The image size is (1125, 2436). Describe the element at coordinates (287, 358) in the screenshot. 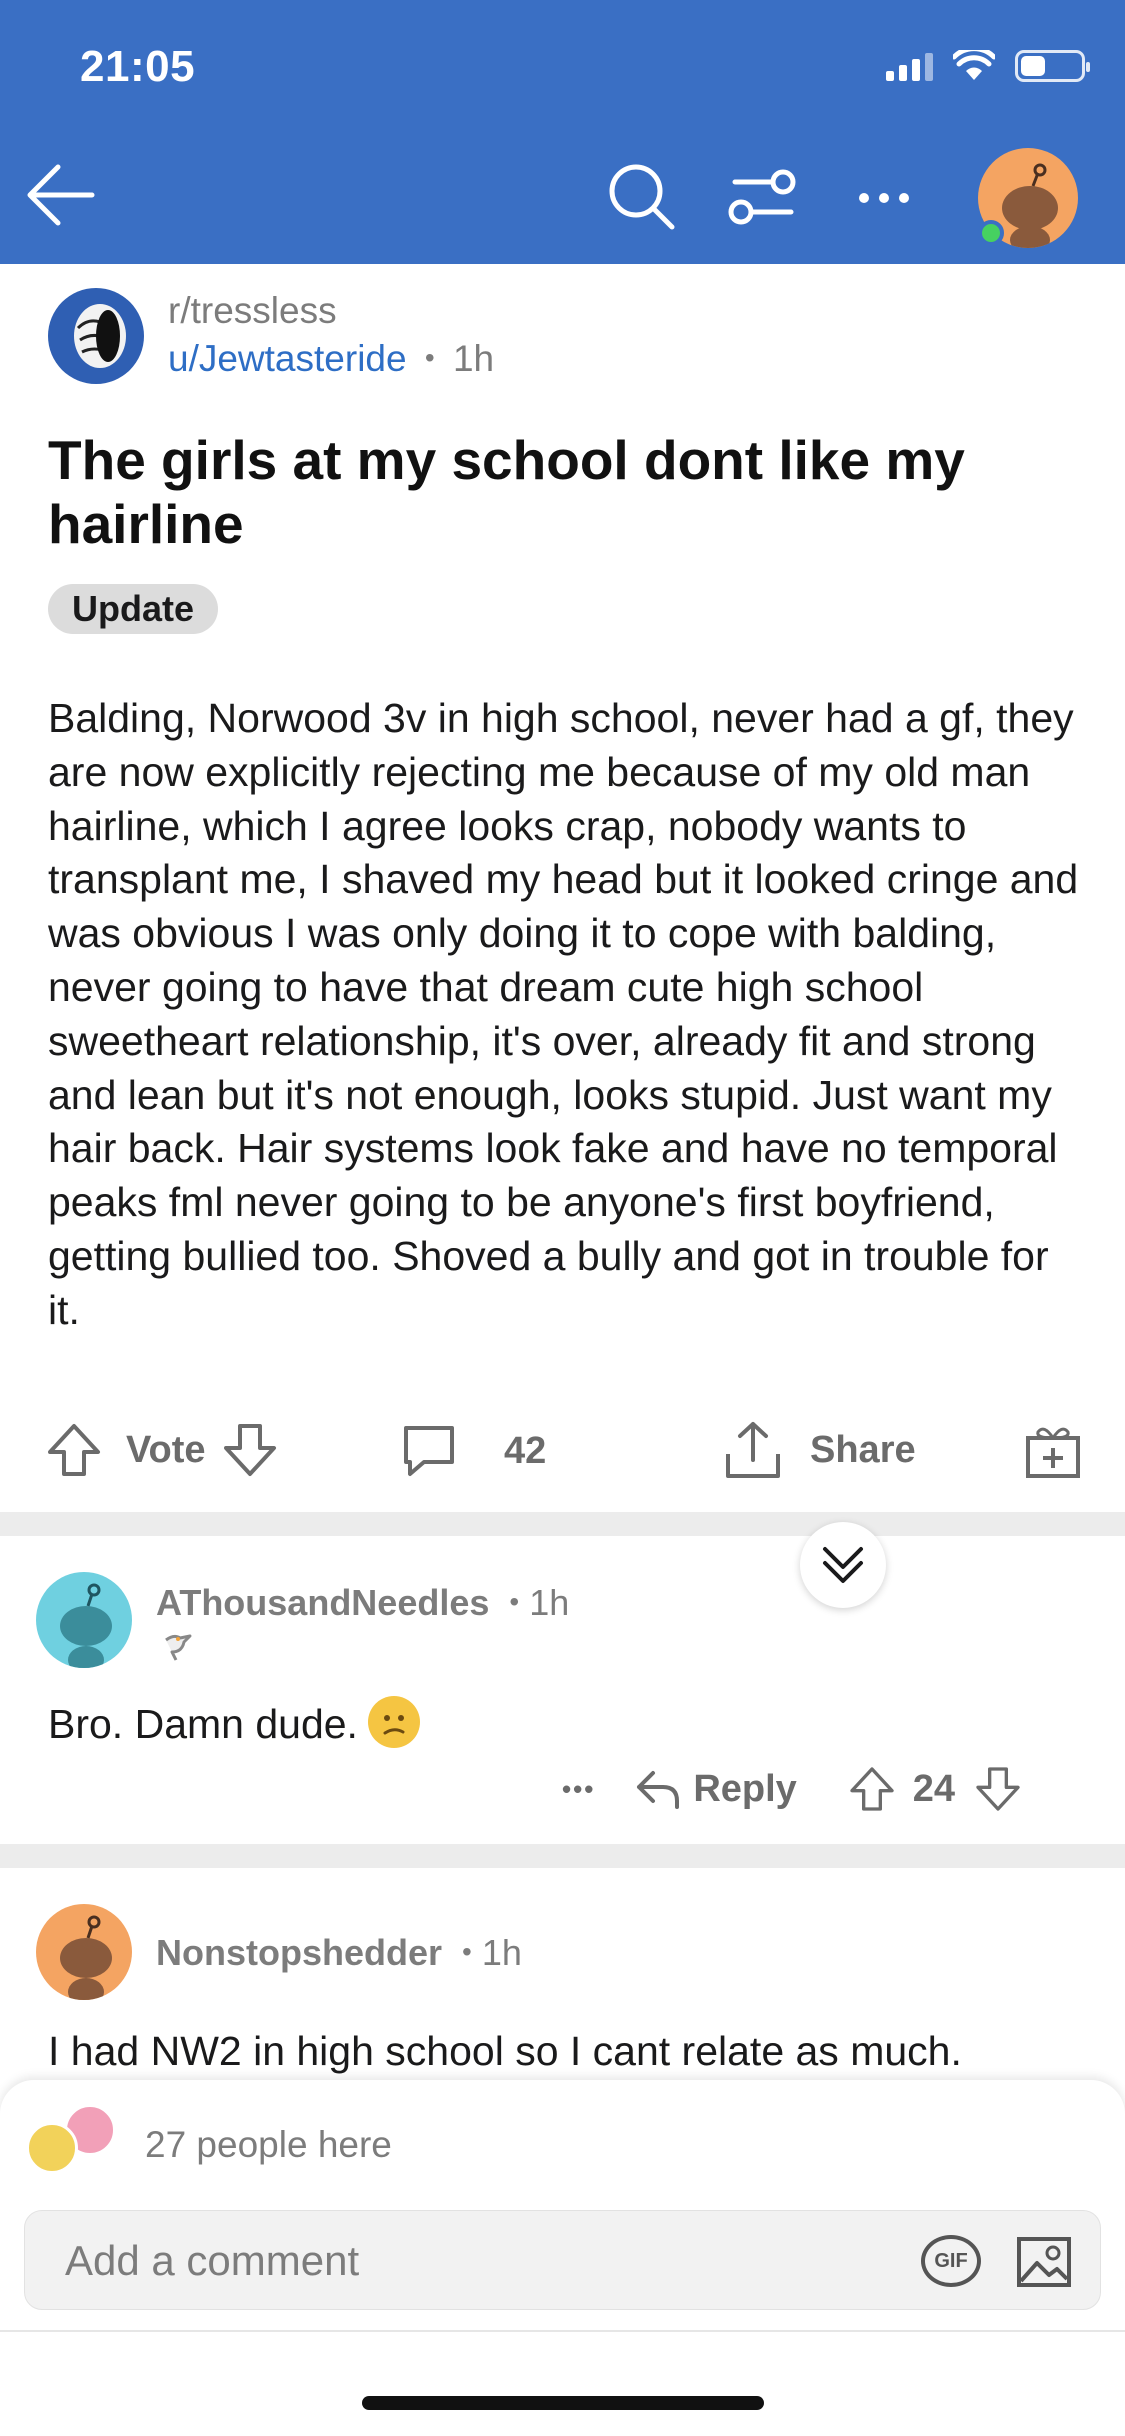

I see `post-author: u/Jewtasteride` at that location.